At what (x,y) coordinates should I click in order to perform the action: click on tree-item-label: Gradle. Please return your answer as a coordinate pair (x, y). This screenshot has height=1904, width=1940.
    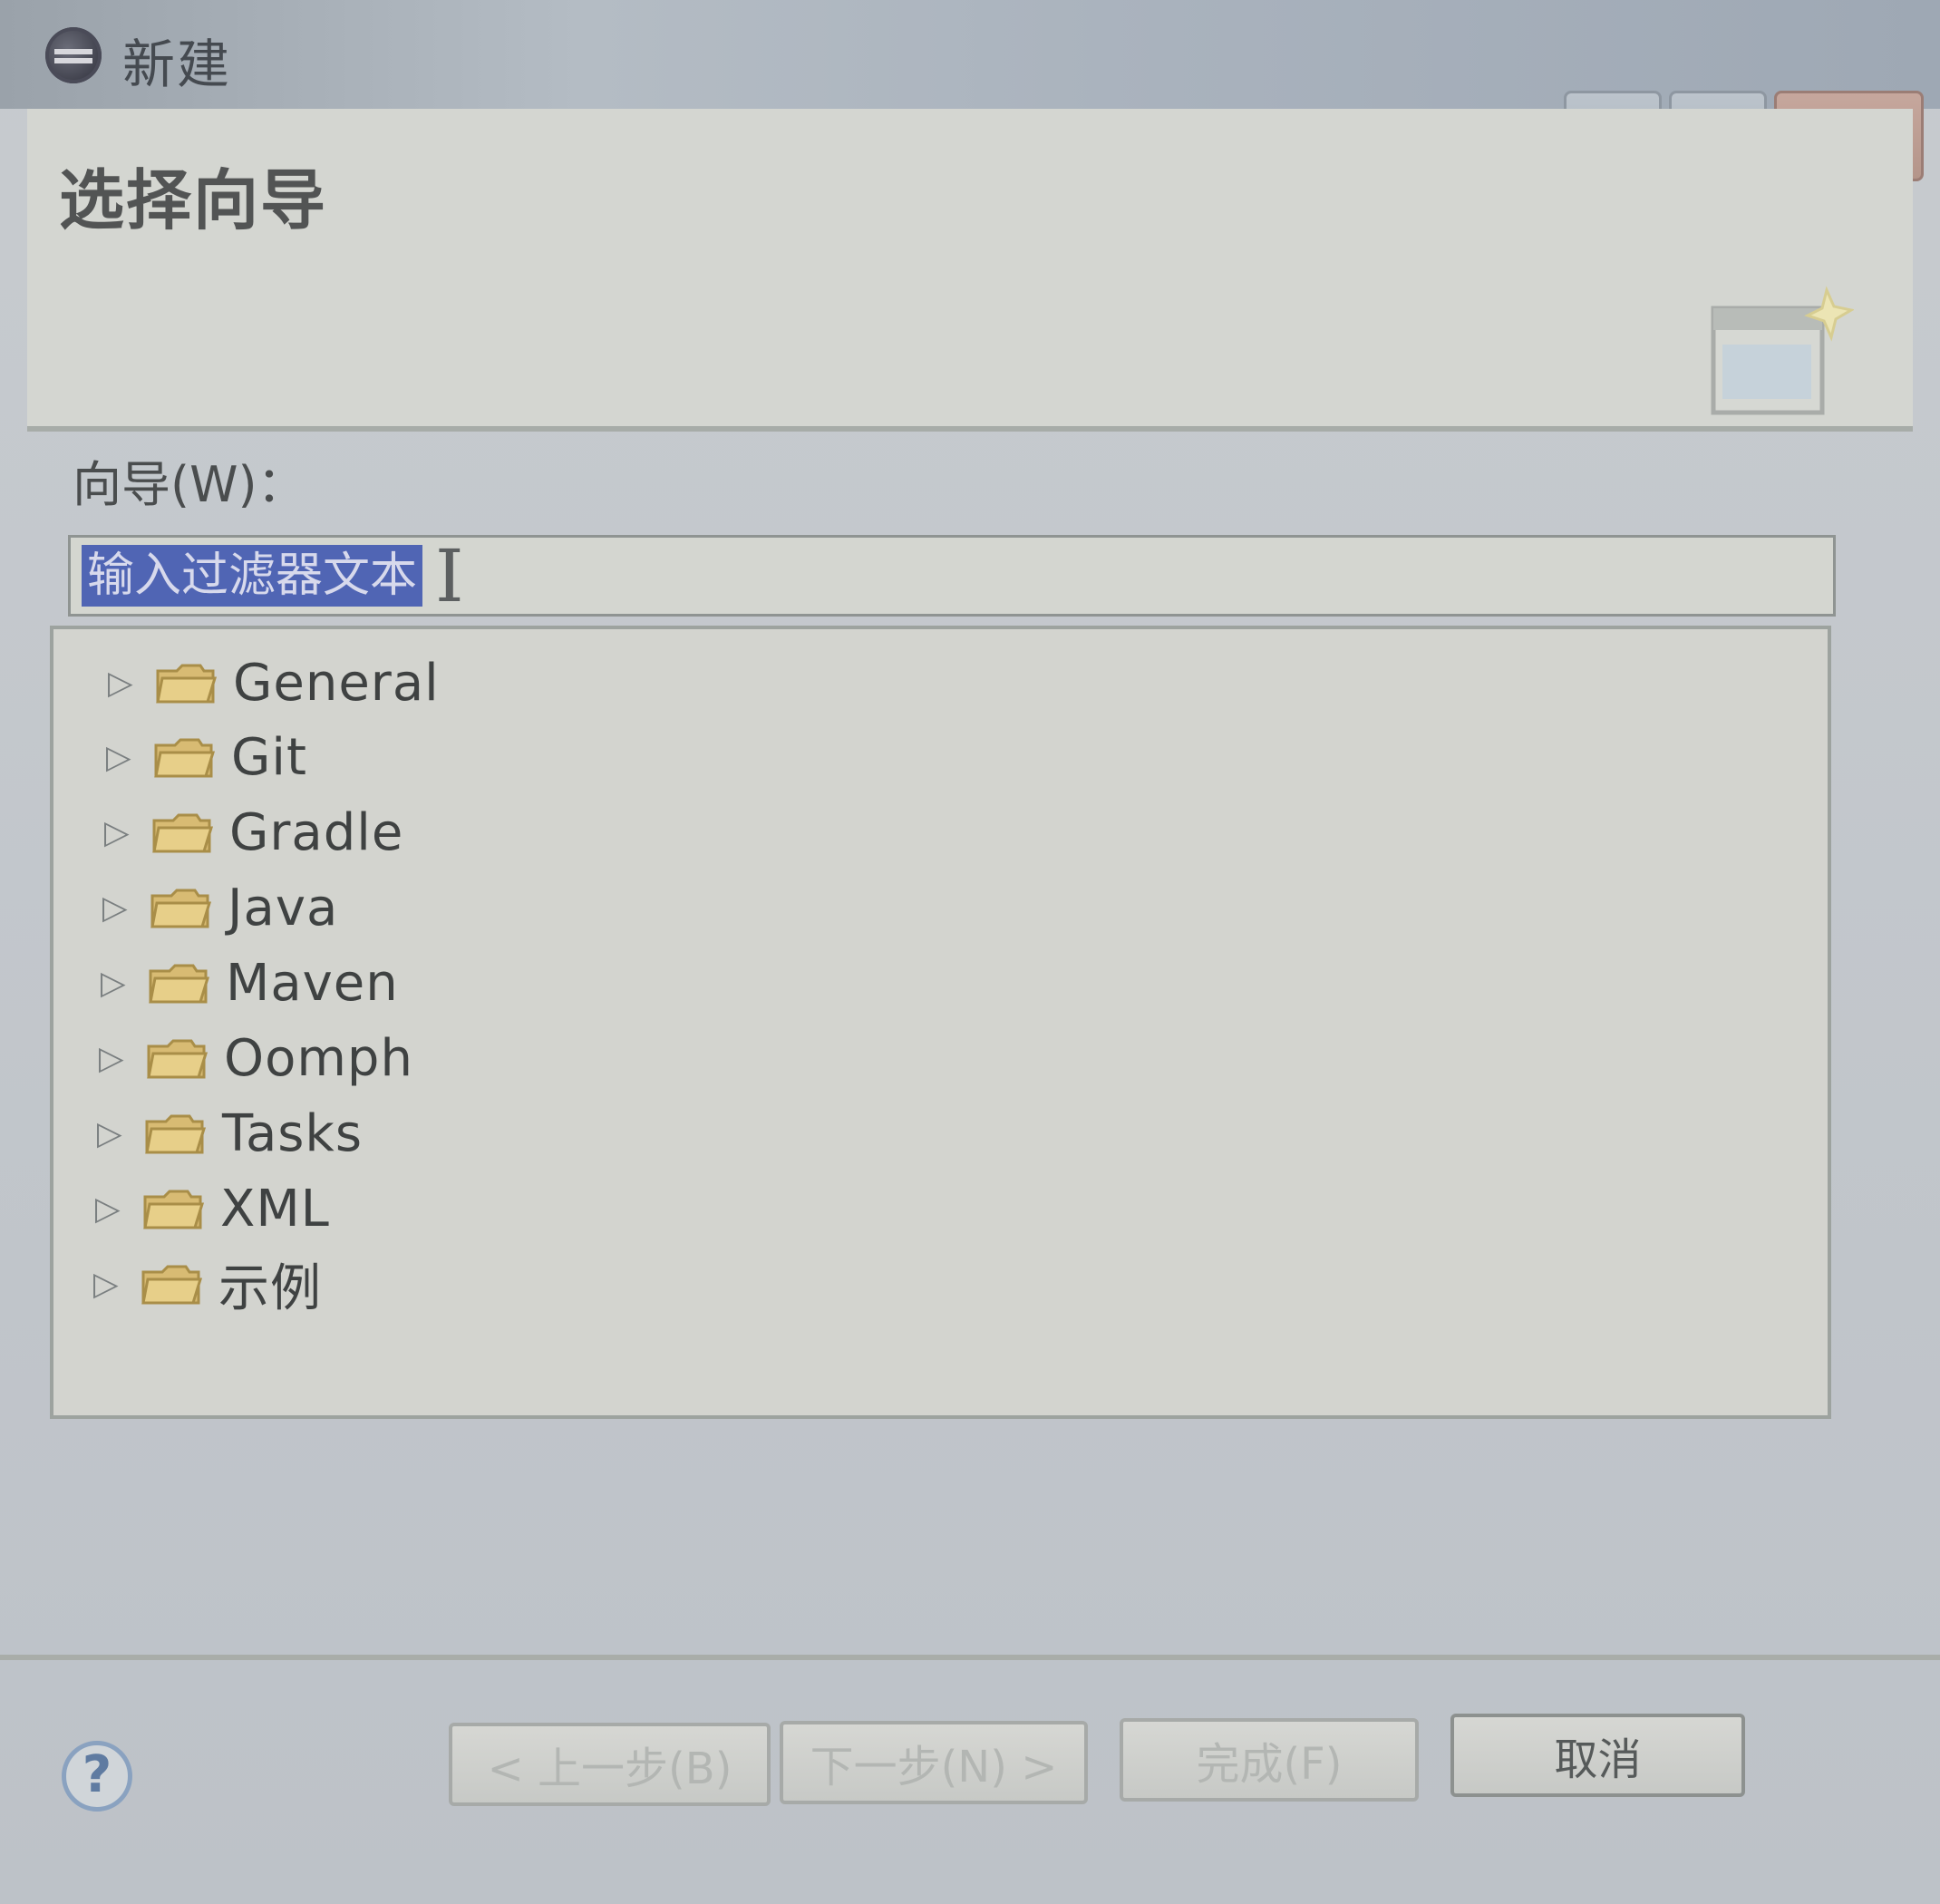
    Looking at the image, I should click on (317, 832).